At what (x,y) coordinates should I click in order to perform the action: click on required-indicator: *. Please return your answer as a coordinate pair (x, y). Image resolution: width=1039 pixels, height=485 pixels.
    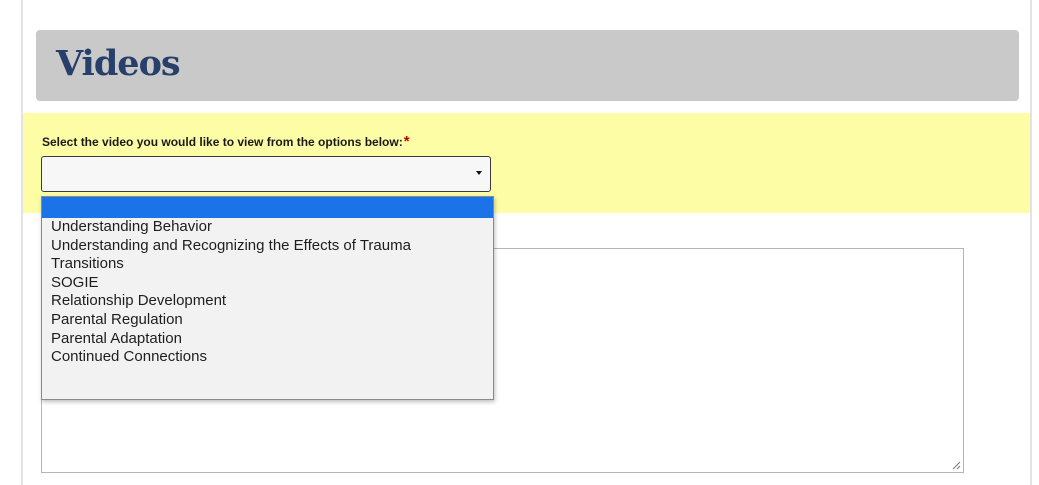
    Looking at the image, I should click on (406, 141).